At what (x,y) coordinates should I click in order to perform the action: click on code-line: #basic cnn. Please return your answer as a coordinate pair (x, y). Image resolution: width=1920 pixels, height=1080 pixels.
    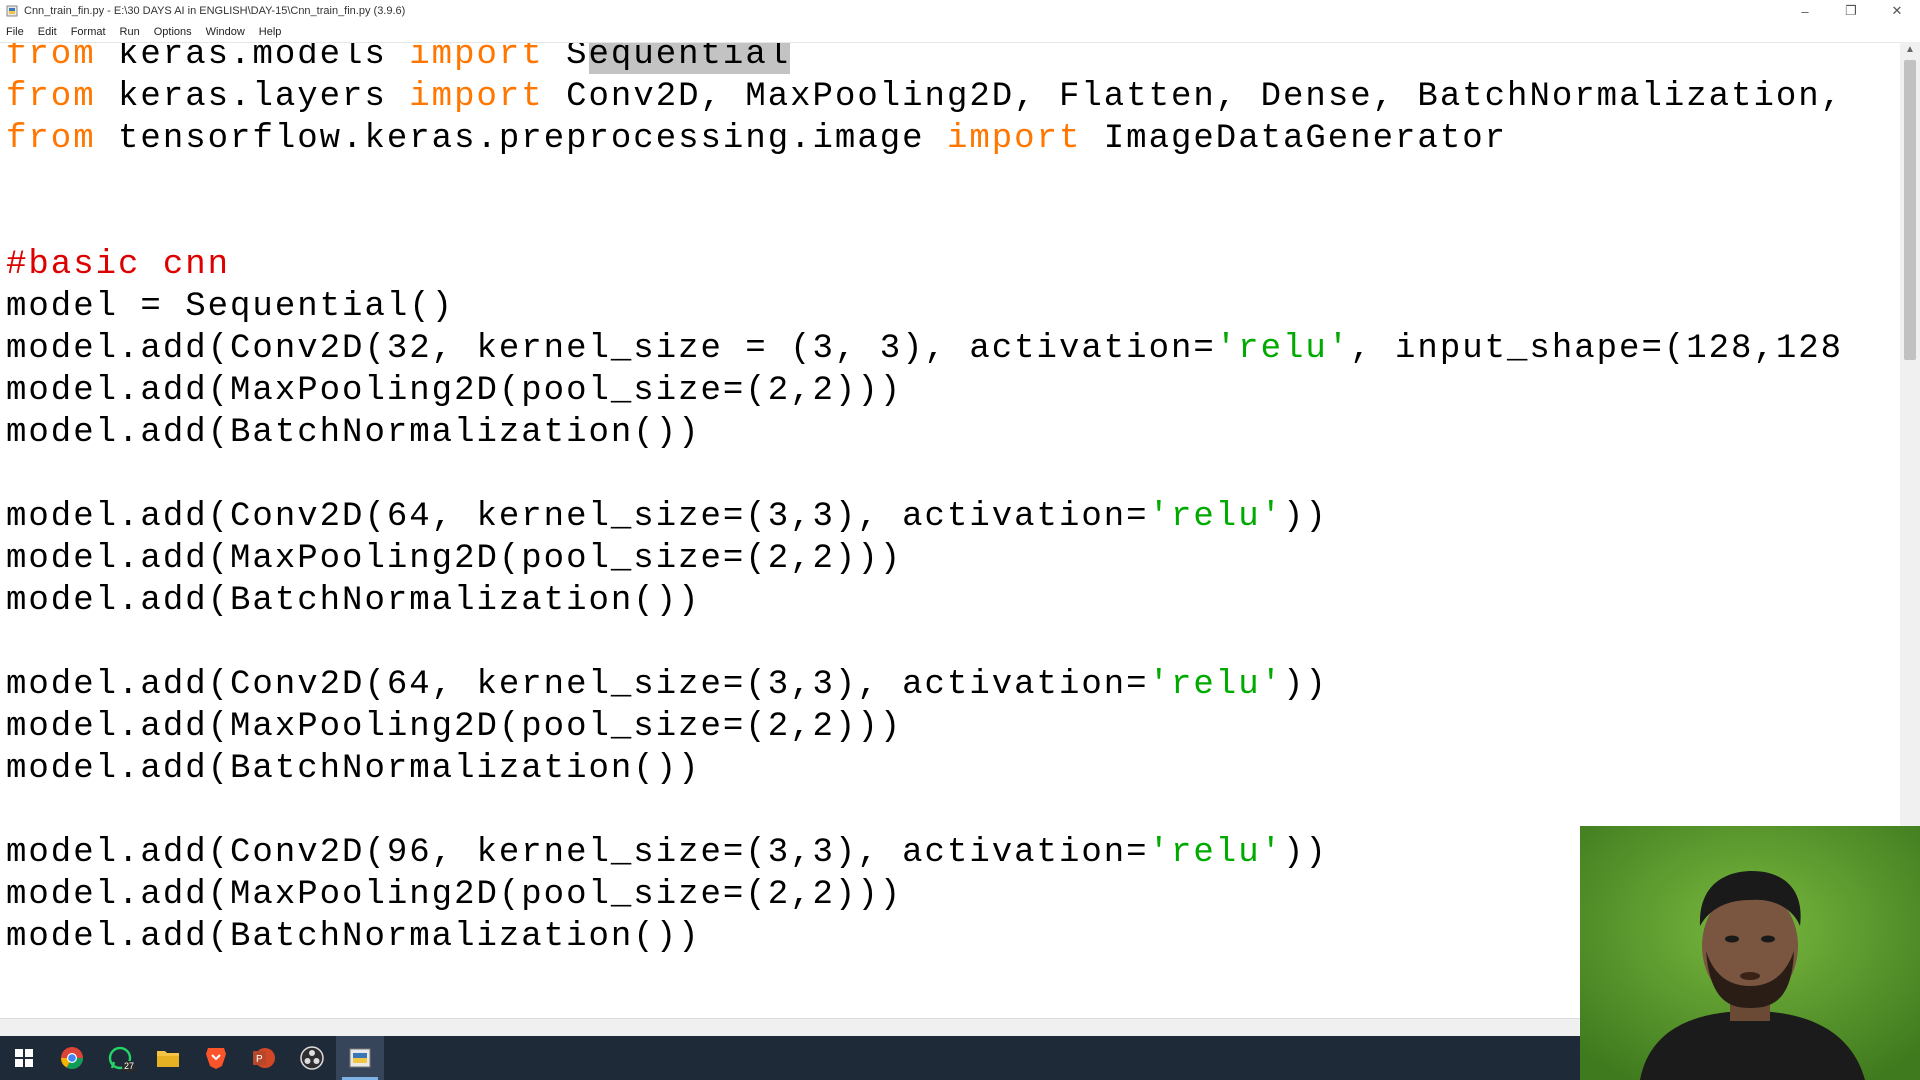
    Looking at the image, I should click on (118, 265).